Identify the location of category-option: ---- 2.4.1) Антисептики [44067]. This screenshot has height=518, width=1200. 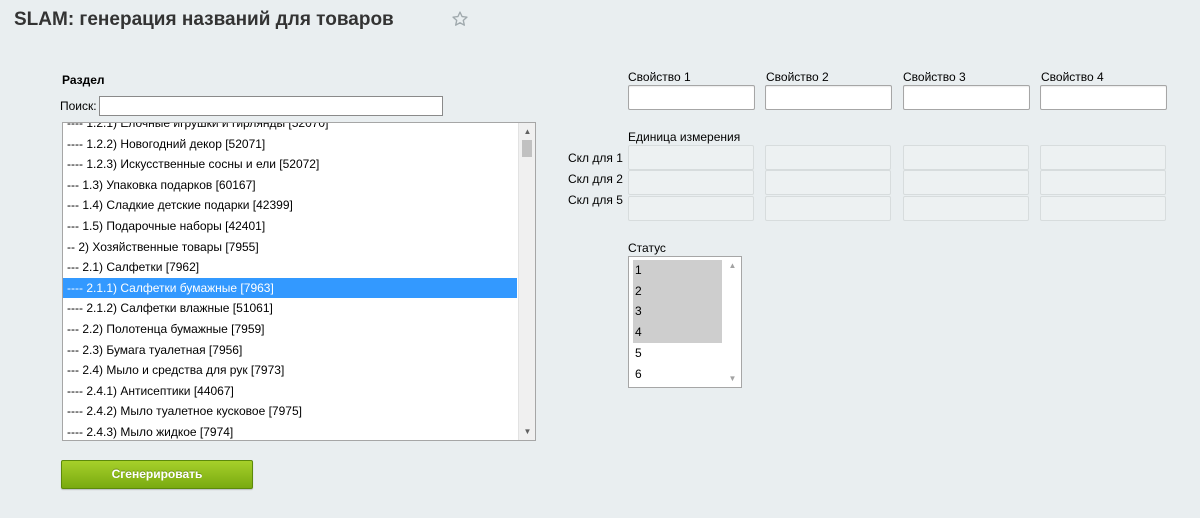
(290, 391).